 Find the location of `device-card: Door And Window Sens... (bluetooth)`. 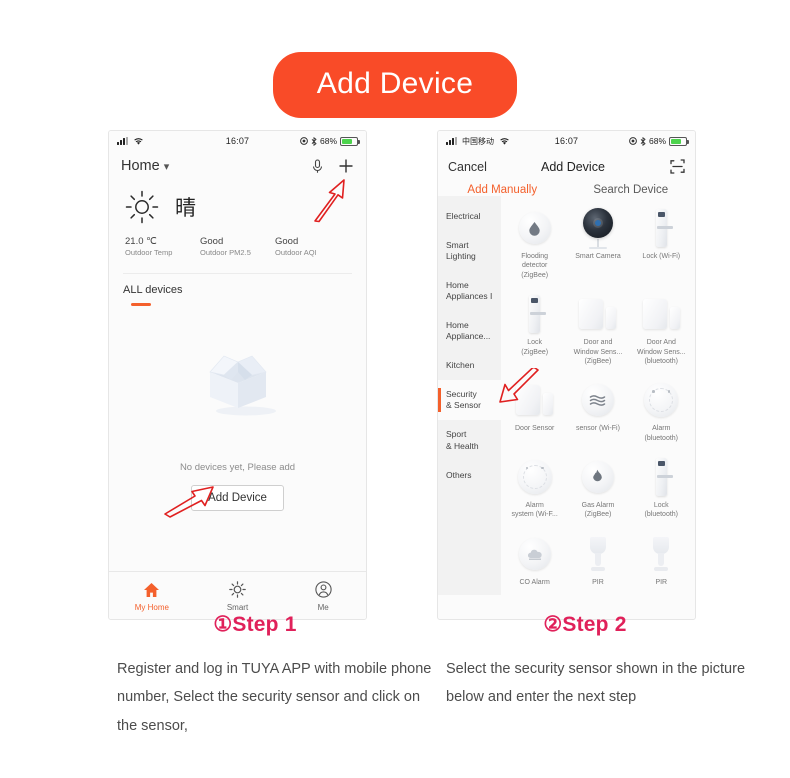

device-card: Door And Window Sens... (bluetooth) is located at coordinates (661, 331).